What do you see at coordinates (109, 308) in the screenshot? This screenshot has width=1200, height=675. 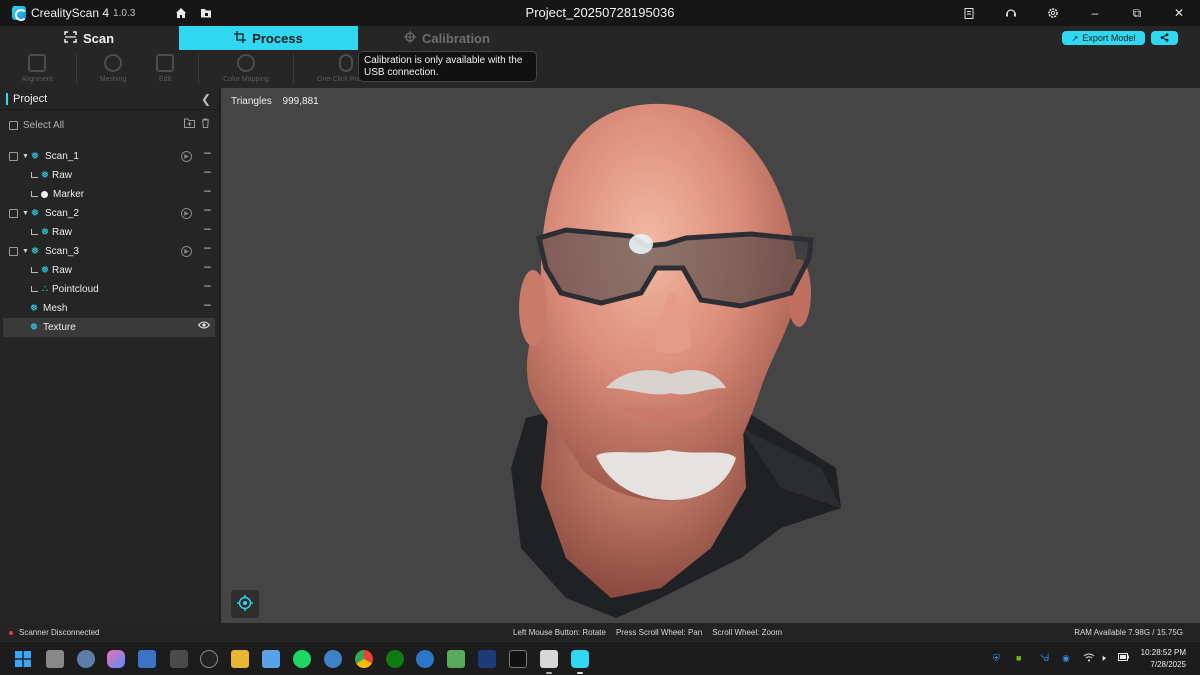 I see `tree-item-mesh: ❅ Mesh ˜˜˜` at bounding box center [109, 308].